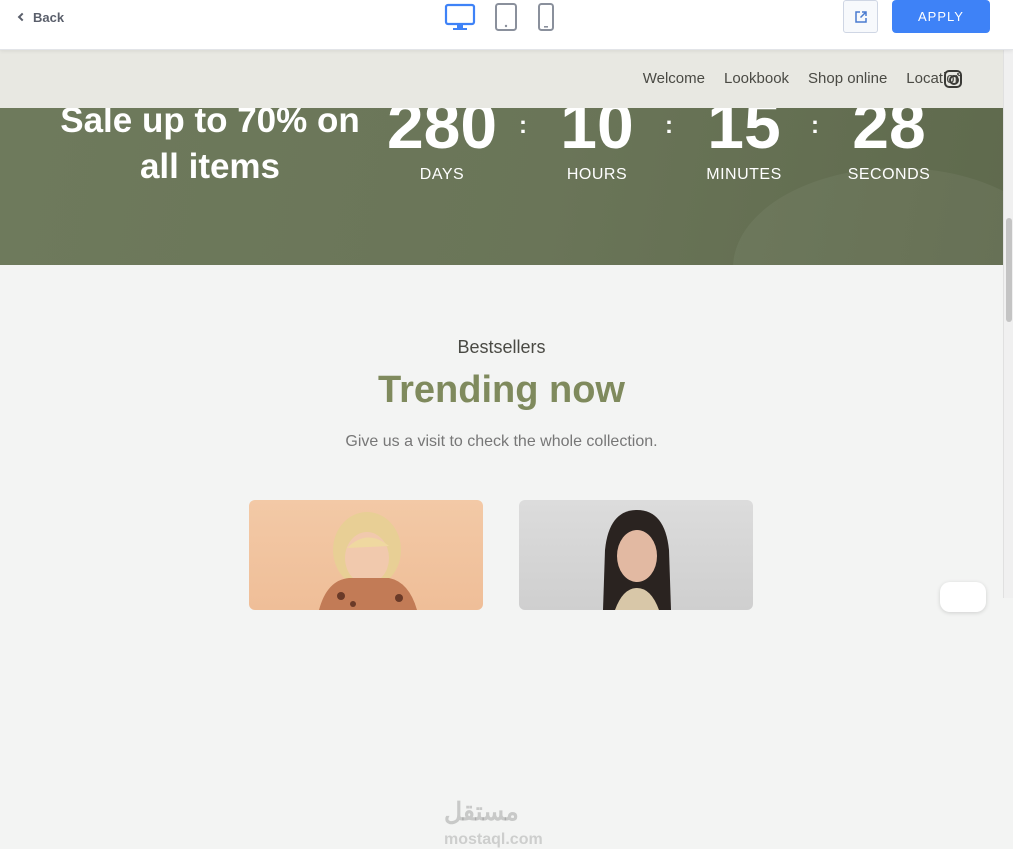  What do you see at coordinates (889, 135) in the screenshot?
I see `countdown-seconds-value: 28` at bounding box center [889, 135].